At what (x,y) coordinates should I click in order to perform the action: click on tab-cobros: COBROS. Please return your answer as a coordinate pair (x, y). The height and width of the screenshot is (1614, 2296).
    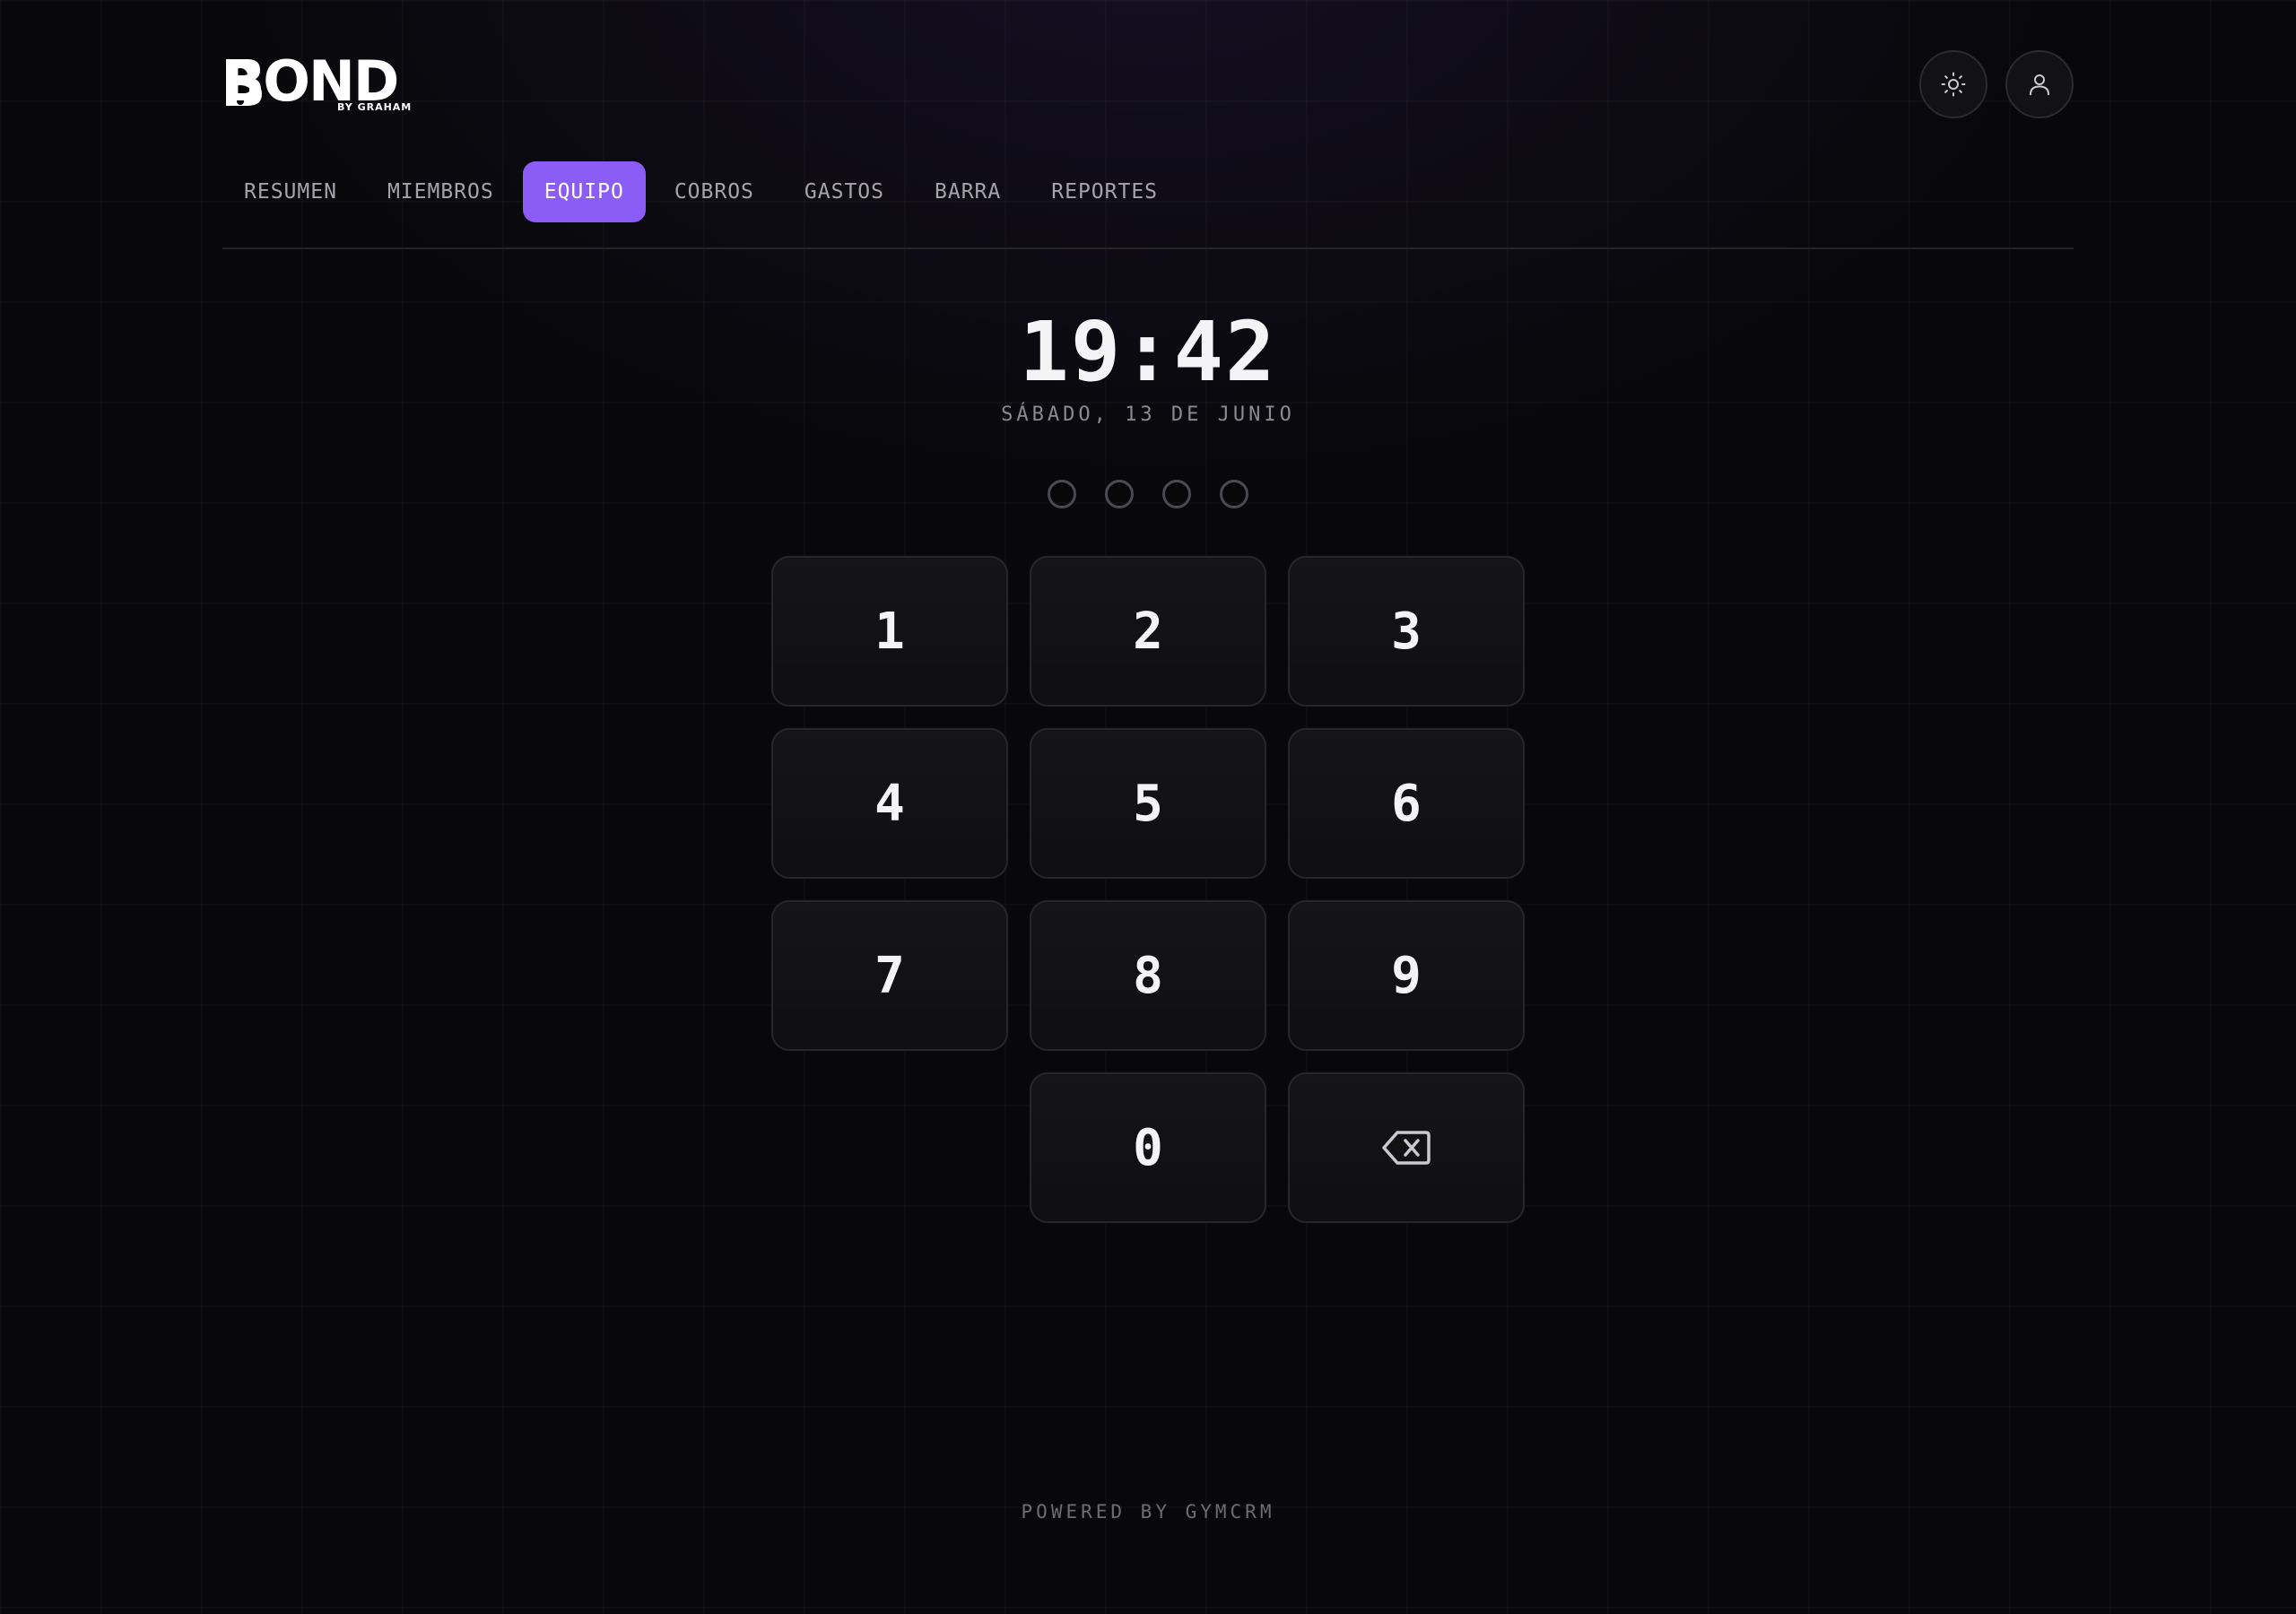
    Looking at the image, I should click on (714, 191).